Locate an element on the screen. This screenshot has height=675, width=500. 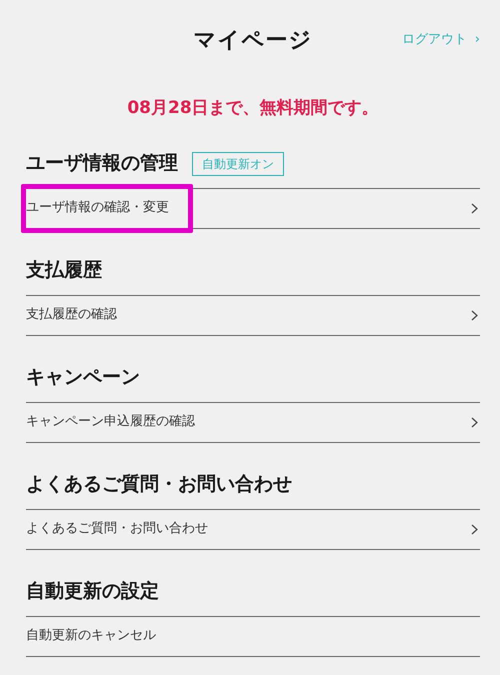
free-period-notice: 08月28日まで、無料期間です。 is located at coordinates (253, 108).